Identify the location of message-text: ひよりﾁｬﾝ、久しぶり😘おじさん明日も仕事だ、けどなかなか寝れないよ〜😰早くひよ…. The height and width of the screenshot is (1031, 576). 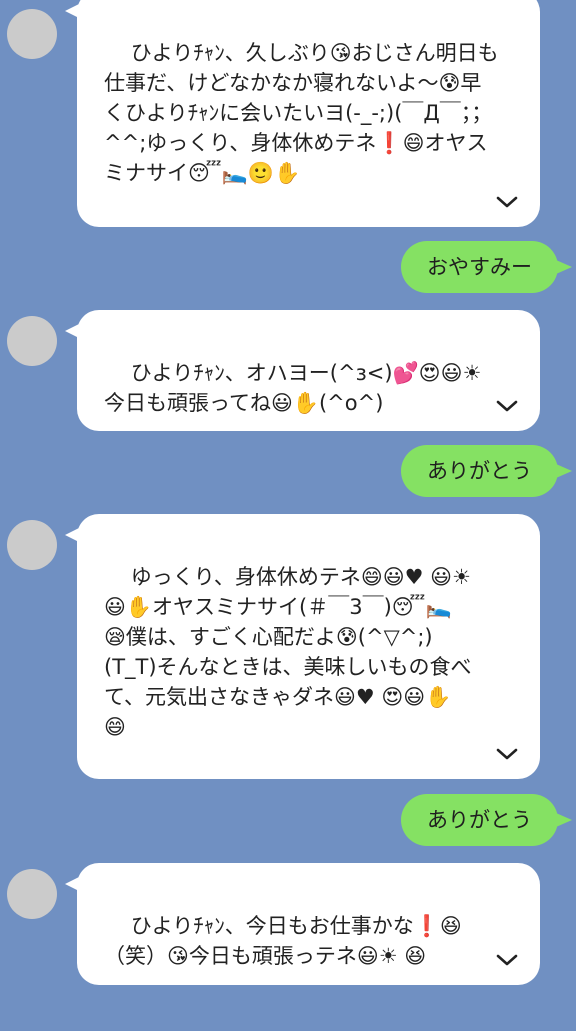
(301, 113).